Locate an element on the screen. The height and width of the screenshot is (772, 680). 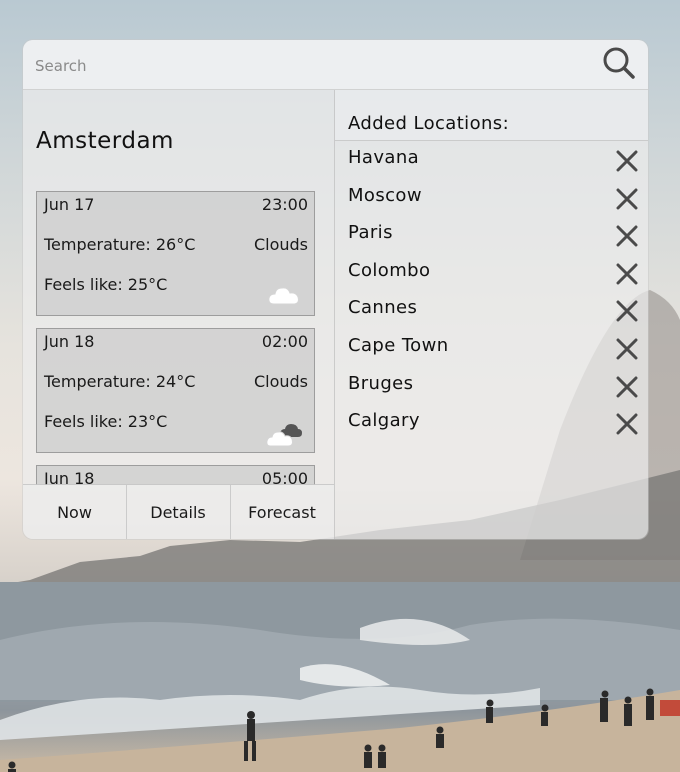
tab-now: Now is located at coordinates (75, 512).